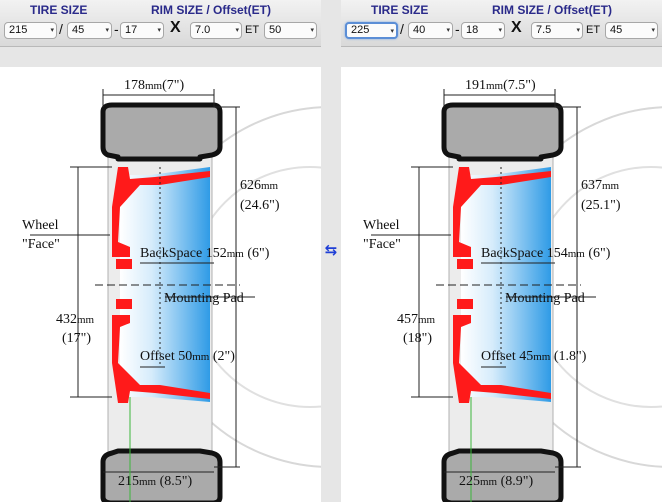 This screenshot has width=662, height=502. What do you see at coordinates (417, 338) in the screenshot?
I see `rim-diameter-inches: (18")` at bounding box center [417, 338].